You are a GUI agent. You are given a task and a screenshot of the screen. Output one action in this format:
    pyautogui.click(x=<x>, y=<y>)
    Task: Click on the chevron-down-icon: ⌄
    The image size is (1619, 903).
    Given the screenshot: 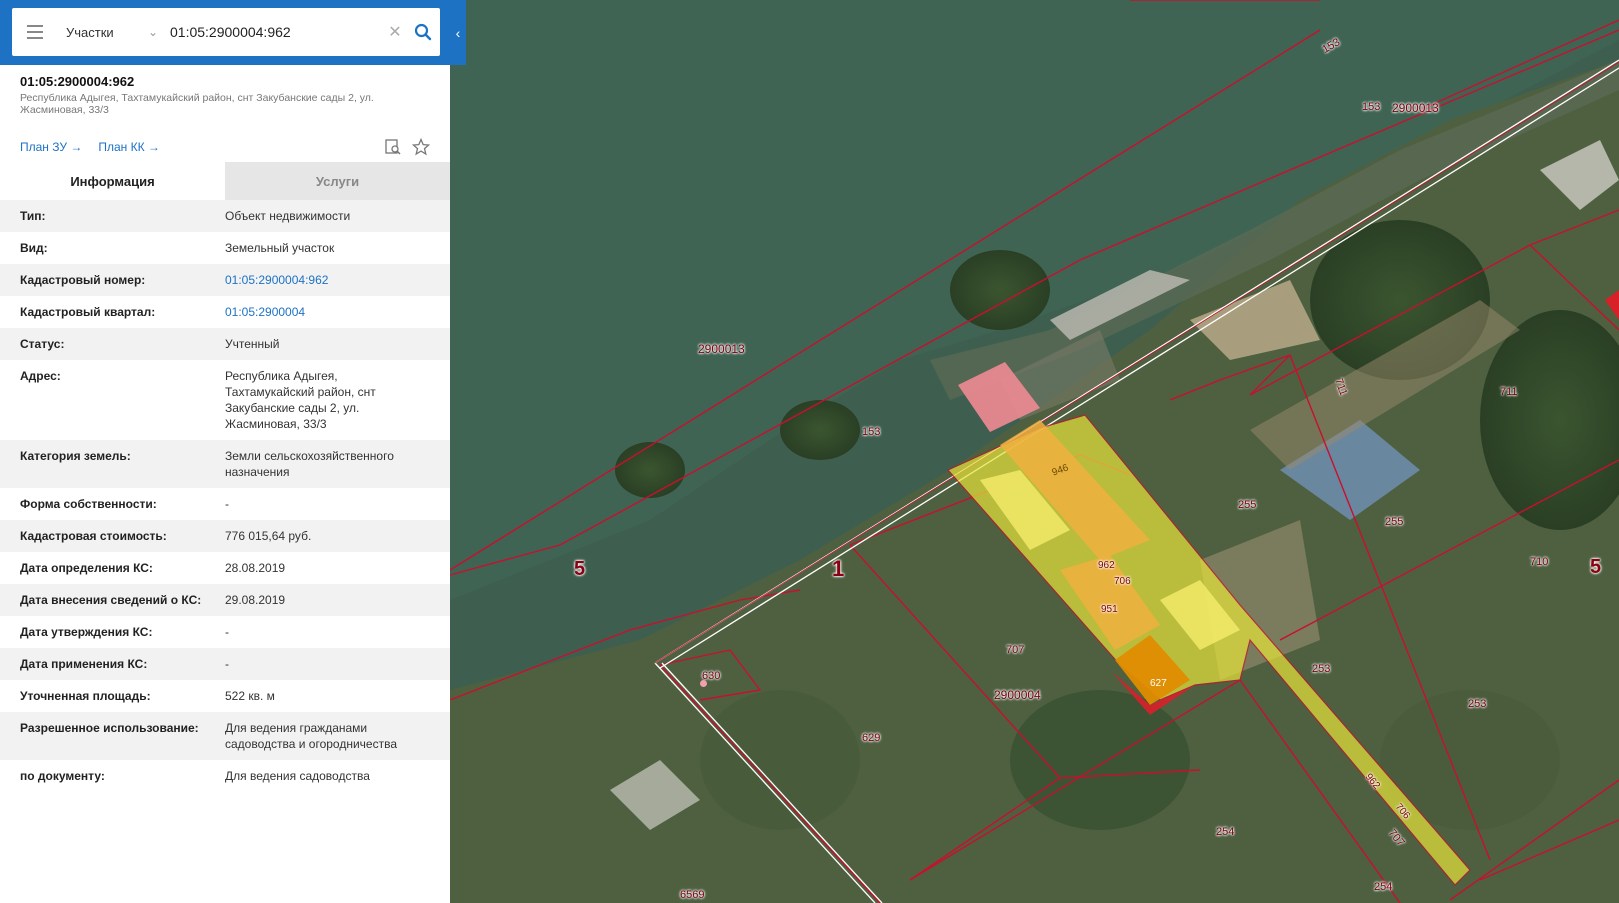 What is the action you would take?
    pyautogui.click(x=153, y=32)
    